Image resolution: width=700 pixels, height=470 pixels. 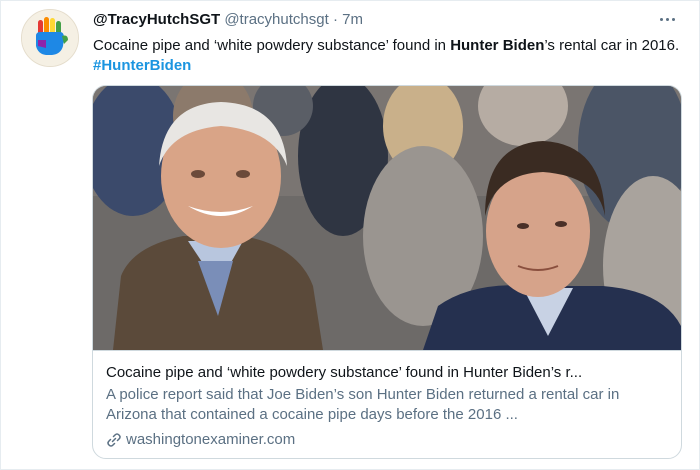 I want to click on tweet-header: @TracyHutchSGT @tracyhutchsgt · 7m, so click(x=386, y=21).